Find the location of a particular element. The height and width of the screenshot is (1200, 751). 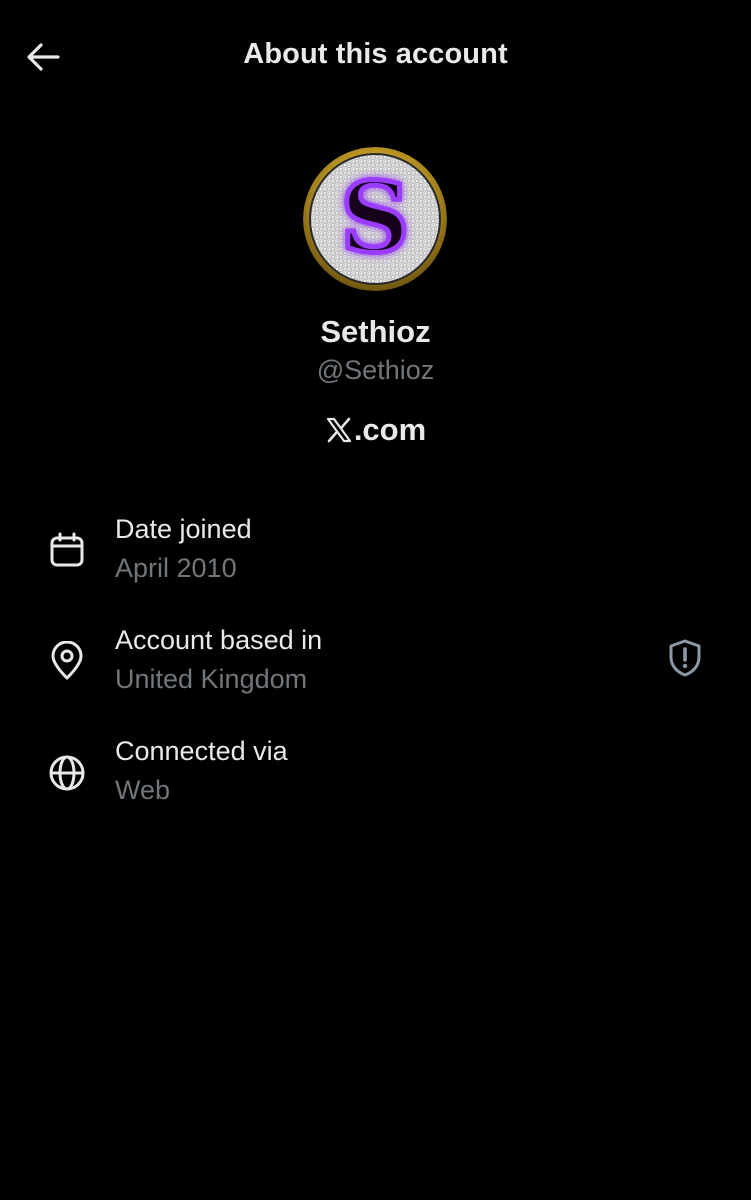

detail-row-connected-via: Connected via Web is located at coordinates (375, 781).